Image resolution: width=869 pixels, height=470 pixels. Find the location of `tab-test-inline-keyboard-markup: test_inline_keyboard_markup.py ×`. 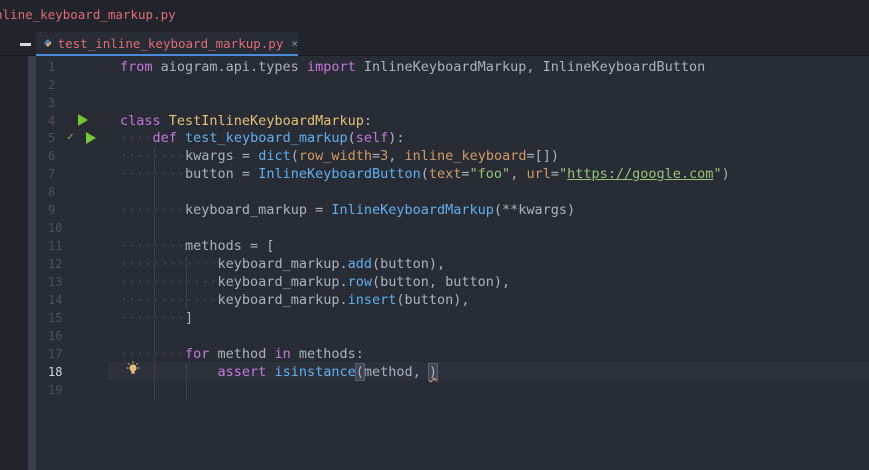

tab-test-inline-keyboard-markup: test_inline_keyboard_markup.py × is located at coordinates (167, 44).